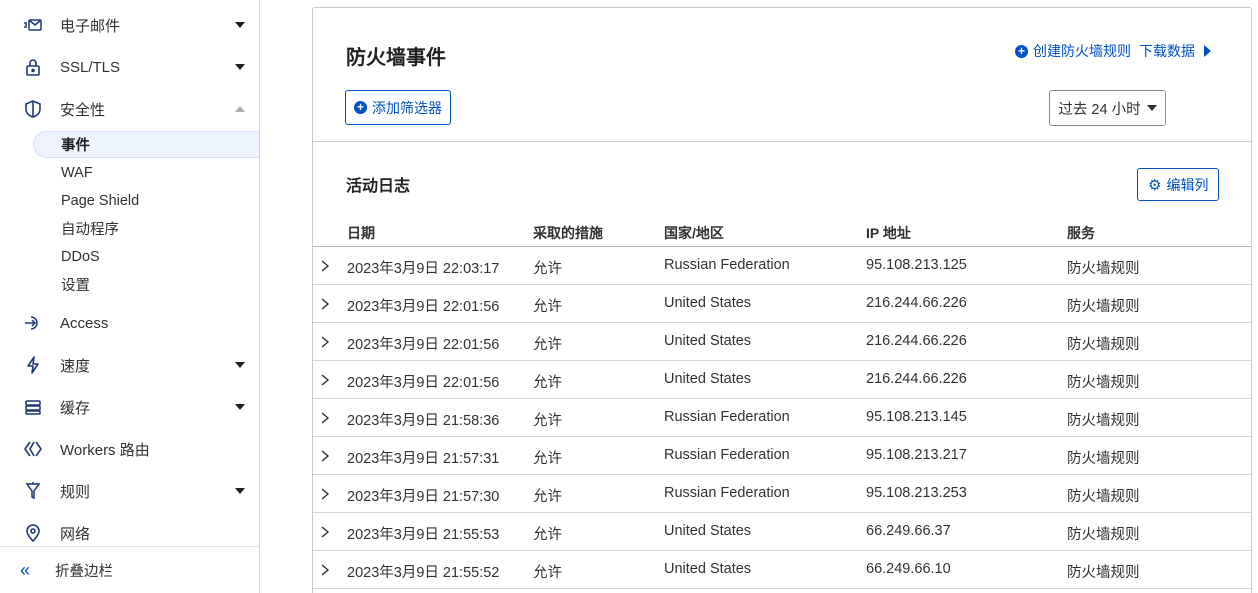 The width and height of the screenshot is (1258, 593). Describe the element at coordinates (916, 303) in the screenshot. I see `cell-ip: 216.244.66.226` at that location.